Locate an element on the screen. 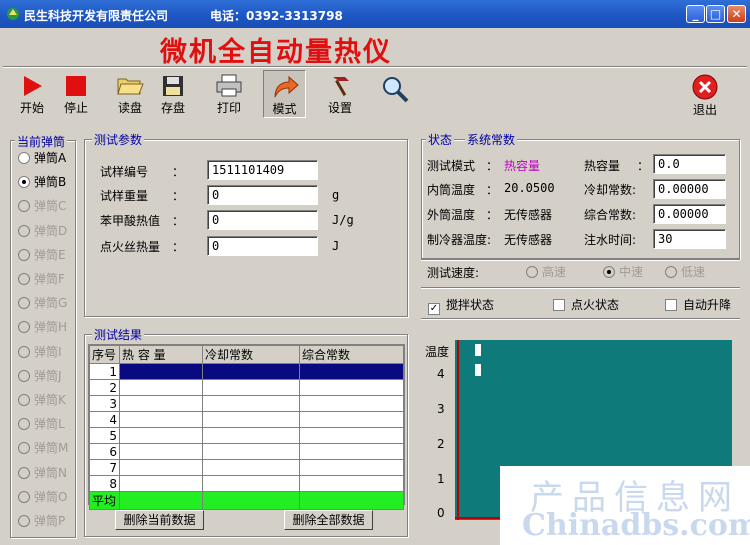 Image resolution: width=750 pixels, height=545 pixels. sample-no-input: 1511101409 is located at coordinates (262, 170).